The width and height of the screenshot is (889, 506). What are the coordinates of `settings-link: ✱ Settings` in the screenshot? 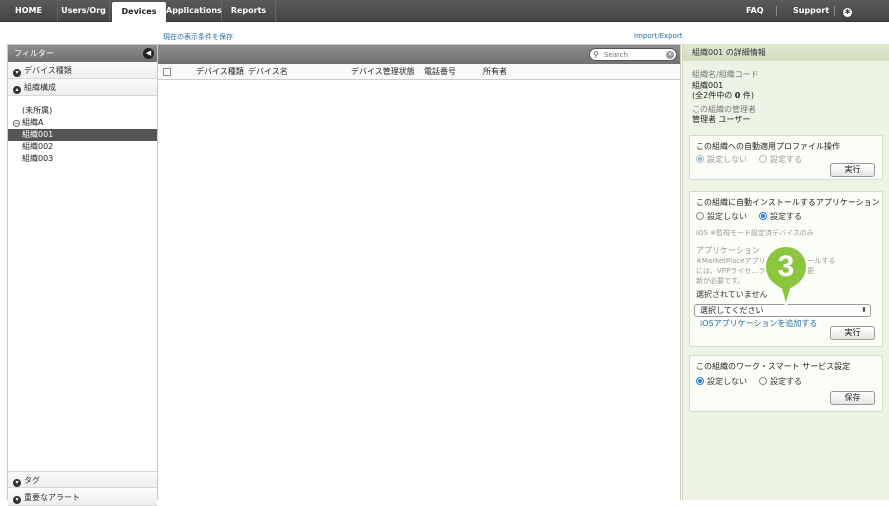 It's located at (866, 18).